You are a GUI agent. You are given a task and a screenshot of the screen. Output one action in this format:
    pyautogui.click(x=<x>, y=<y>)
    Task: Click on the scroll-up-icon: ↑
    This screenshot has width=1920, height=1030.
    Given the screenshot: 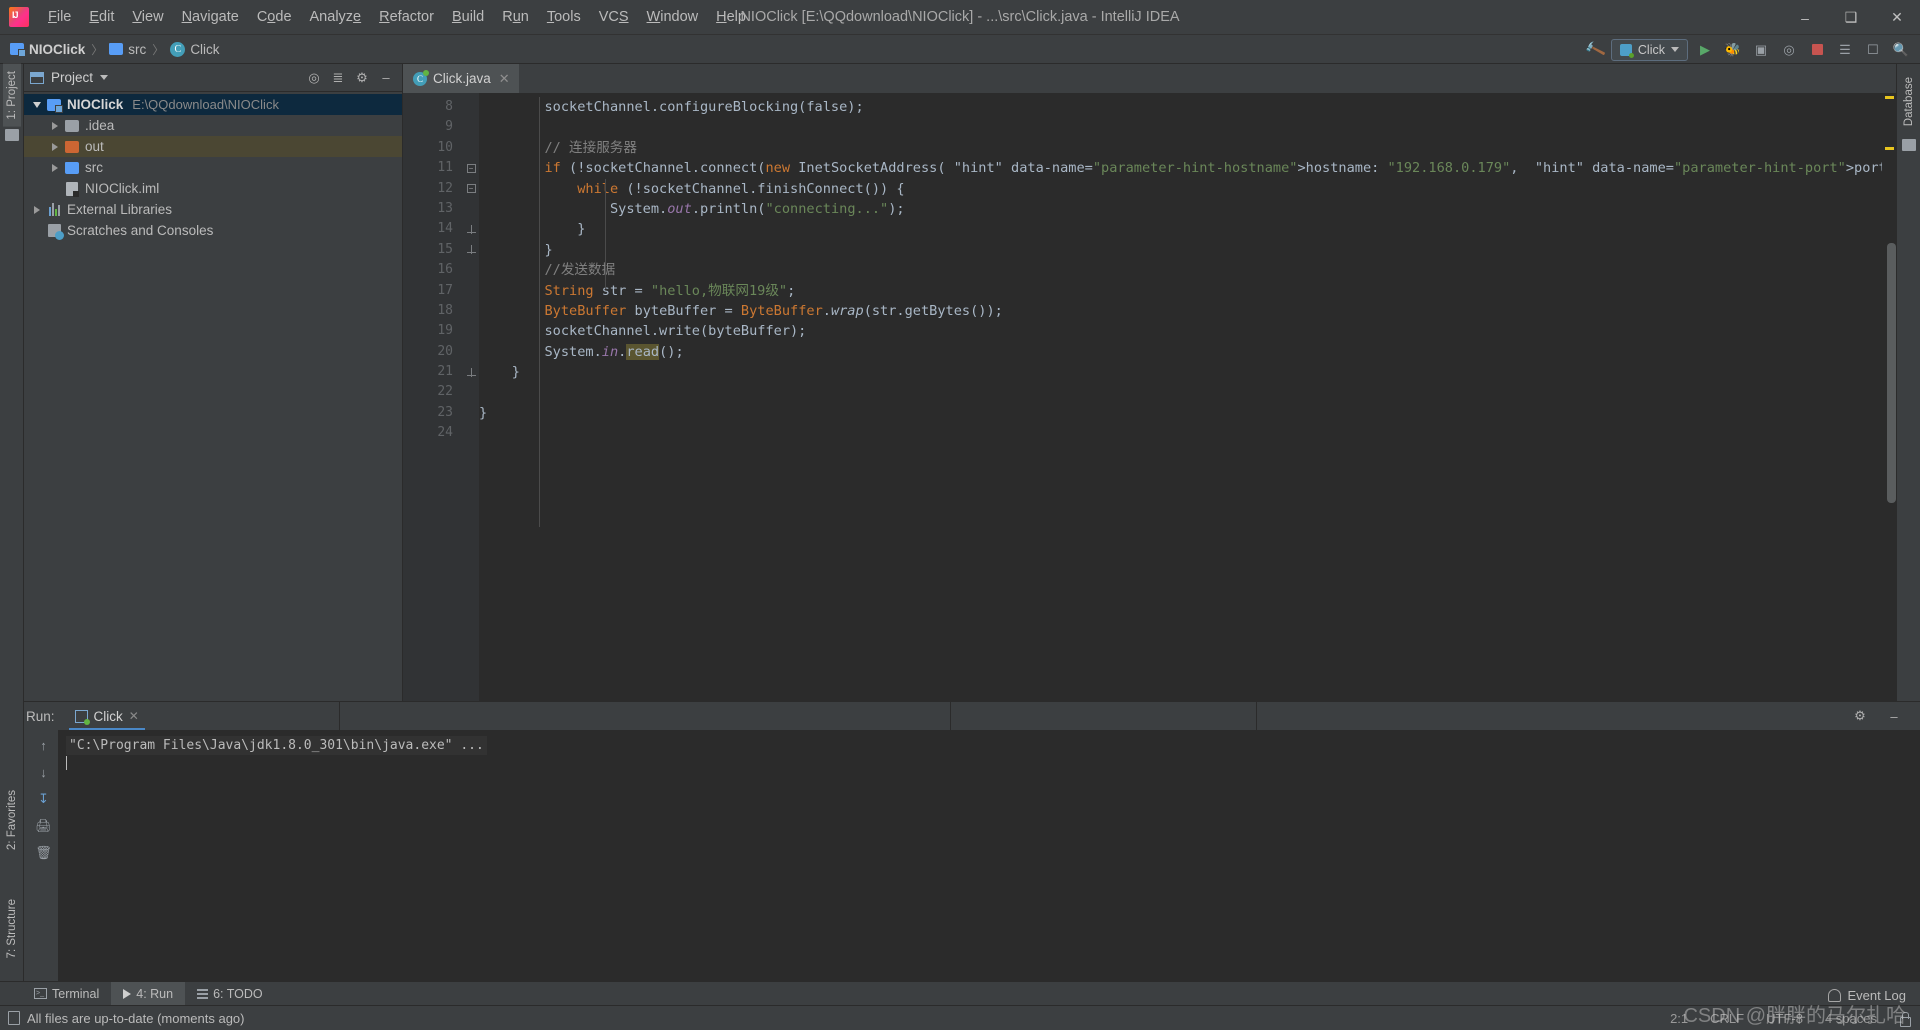 What is the action you would take?
    pyautogui.click(x=44, y=745)
    